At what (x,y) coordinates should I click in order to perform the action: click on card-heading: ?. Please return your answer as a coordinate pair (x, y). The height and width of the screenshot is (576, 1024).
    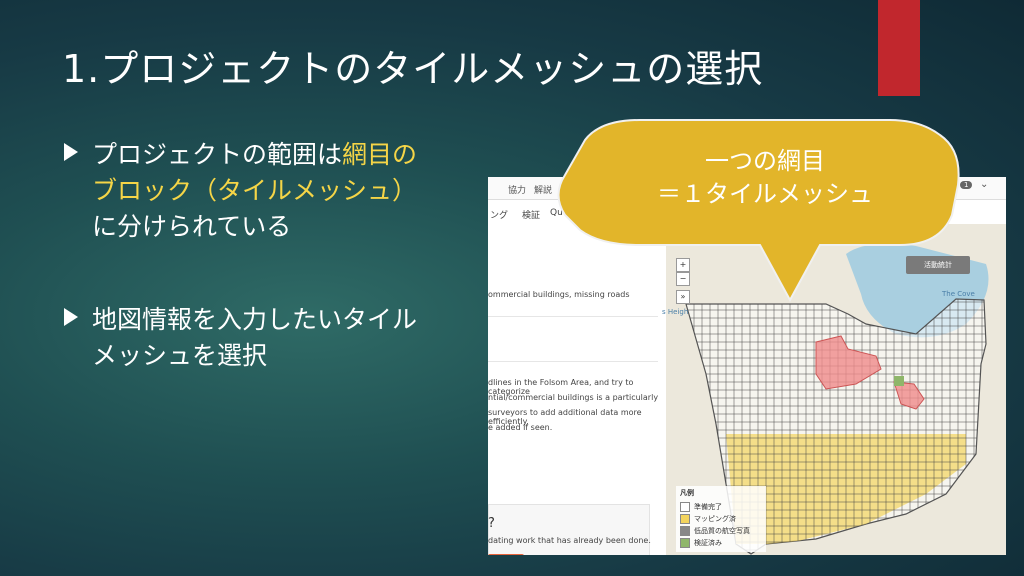
    Looking at the image, I should click on (491, 523).